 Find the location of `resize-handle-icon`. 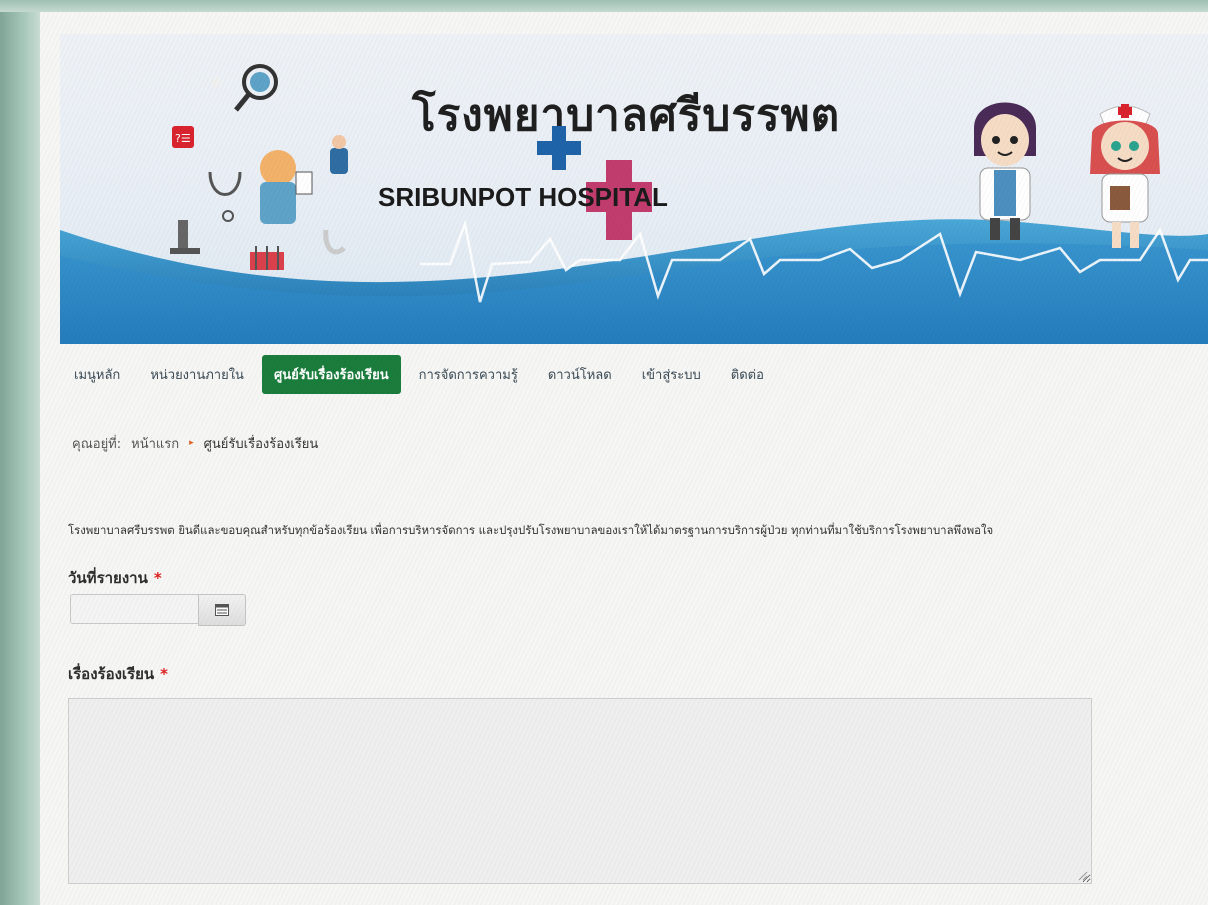

resize-handle-icon is located at coordinates (1082, 875).